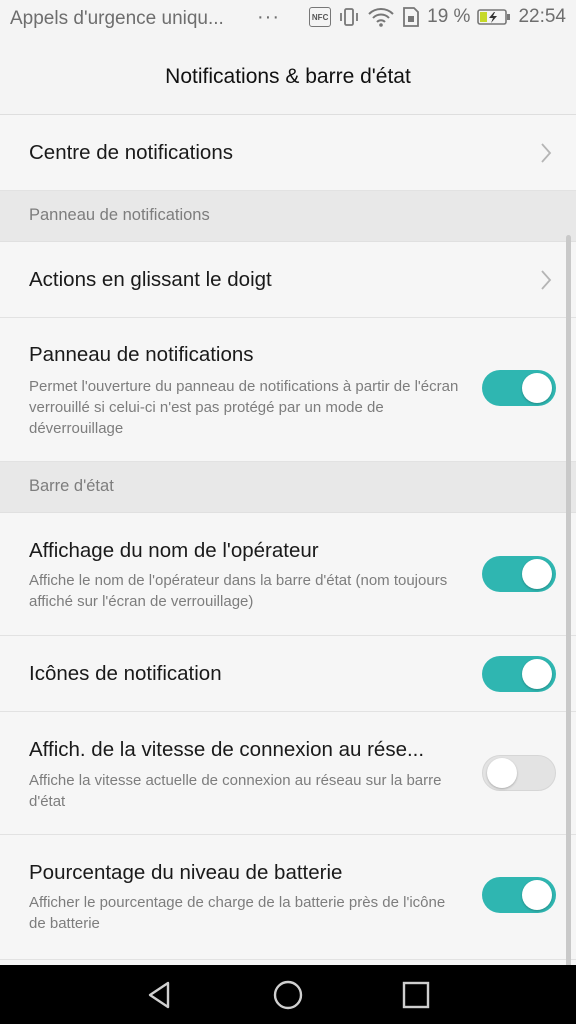 Image resolution: width=576 pixels, height=1024 pixels. I want to click on notification-icons-toggle, so click(519, 674).